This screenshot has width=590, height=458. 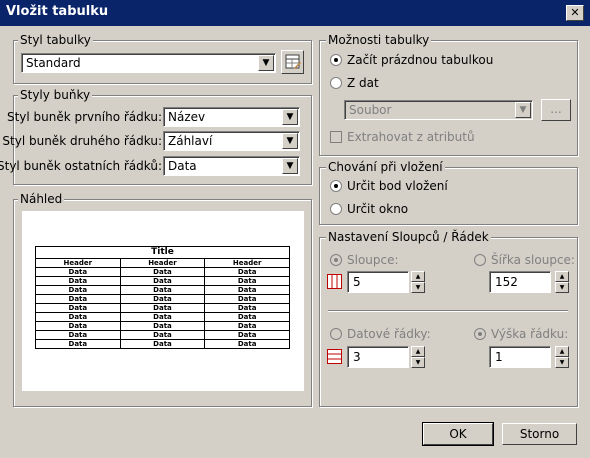 I want to click on columns-stepper: ▲ ▼, so click(x=418, y=282).